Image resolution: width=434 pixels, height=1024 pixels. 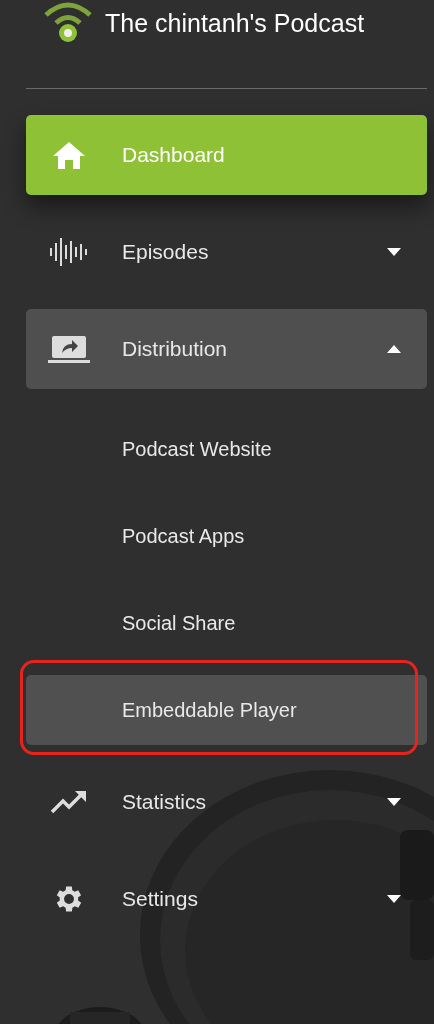 What do you see at coordinates (68, 23) in the screenshot?
I see `podcast-logo-icon` at bounding box center [68, 23].